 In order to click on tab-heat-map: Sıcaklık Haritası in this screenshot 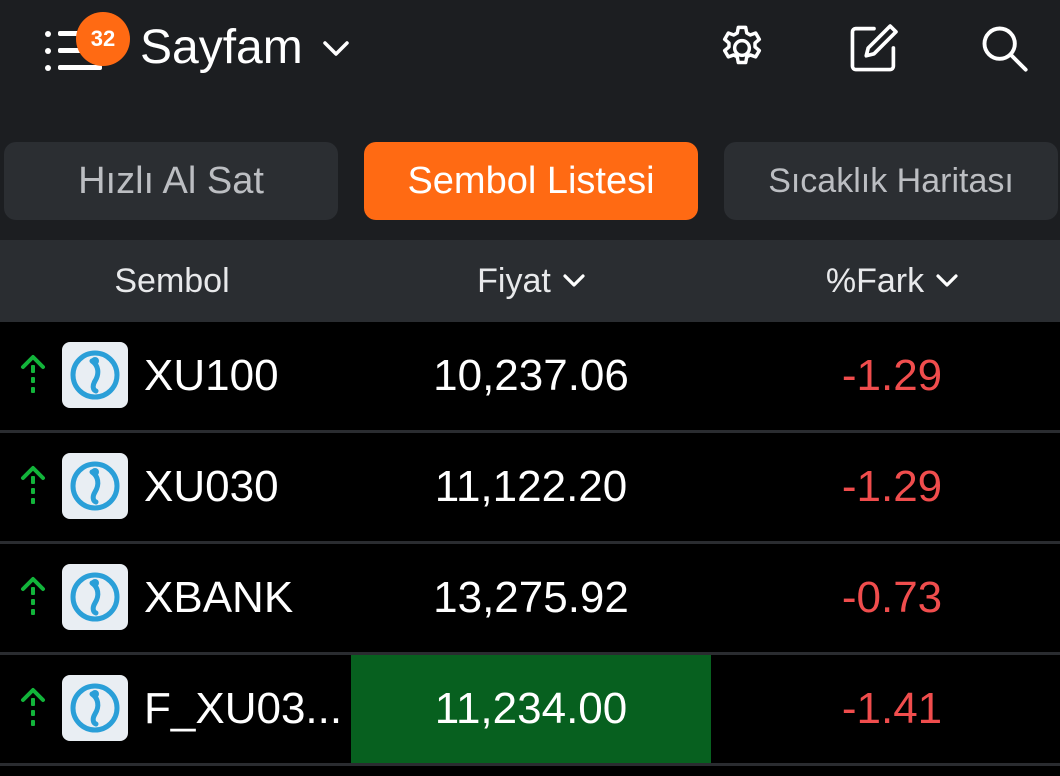, I will do `click(891, 181)`.